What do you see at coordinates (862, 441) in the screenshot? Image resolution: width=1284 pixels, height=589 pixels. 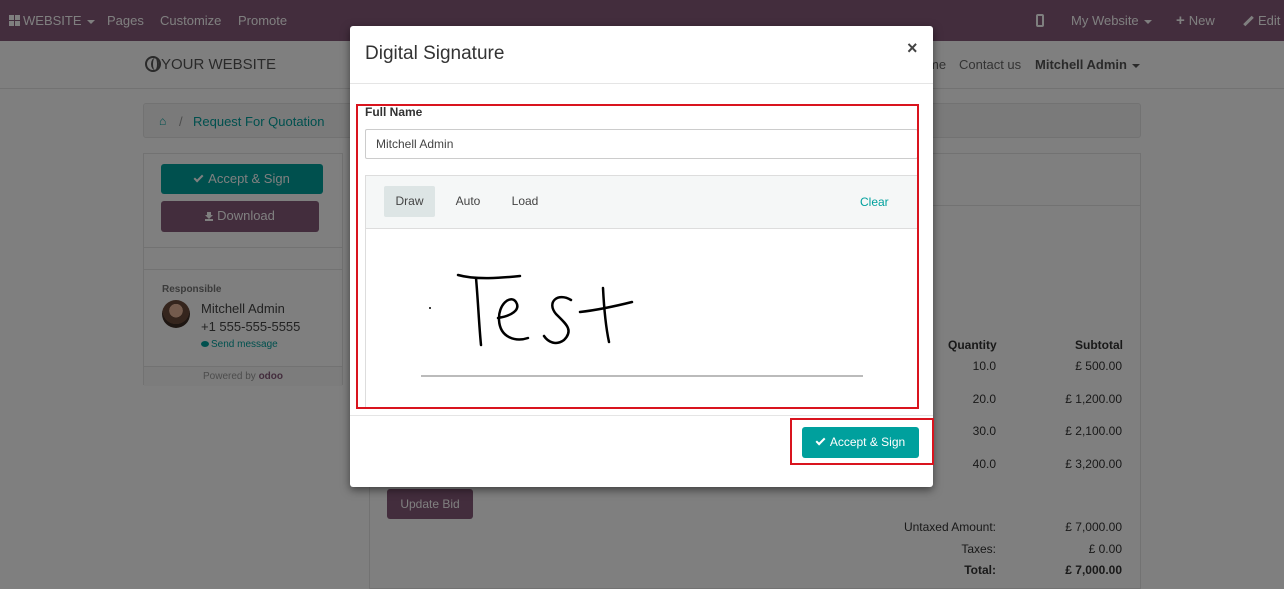 I see `highlight-accept-button` at bounding box center [862, 441].